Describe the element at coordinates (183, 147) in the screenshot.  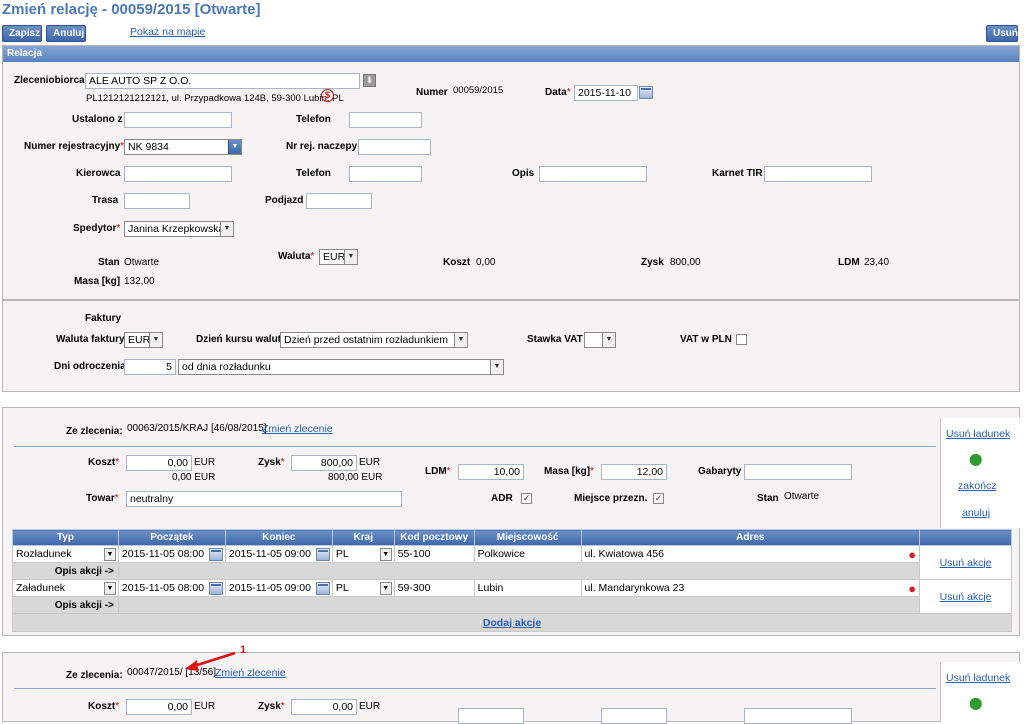
I see `nr-rej-select: NK 9834 ▼` at that location.